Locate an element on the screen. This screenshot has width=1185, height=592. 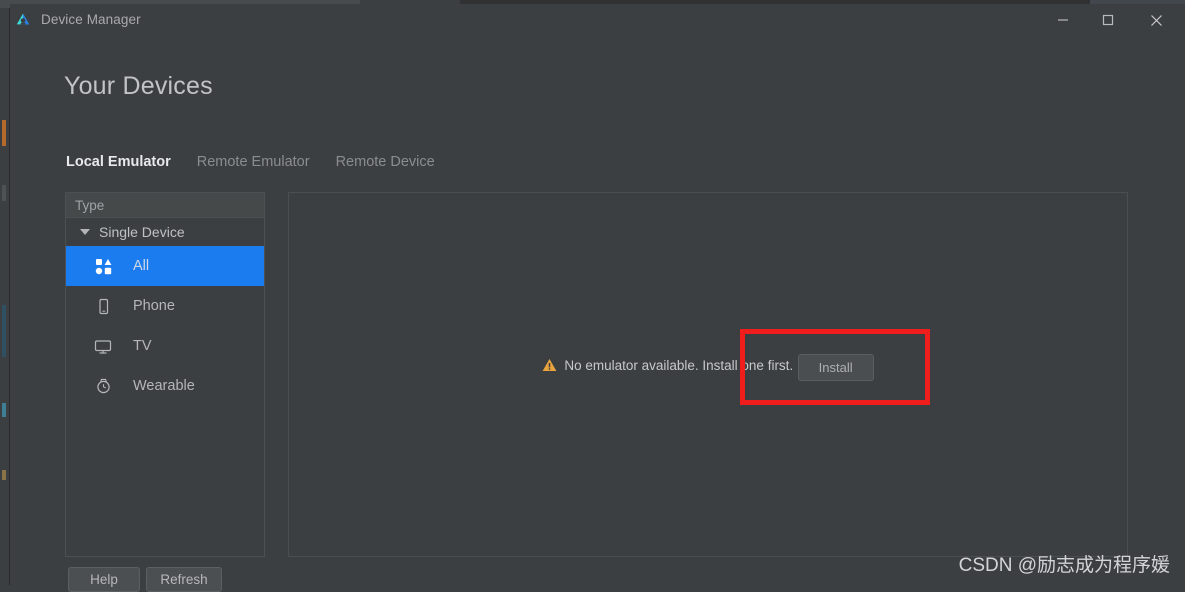
sidebar-item-label: All is located at coordinates (141, 266).